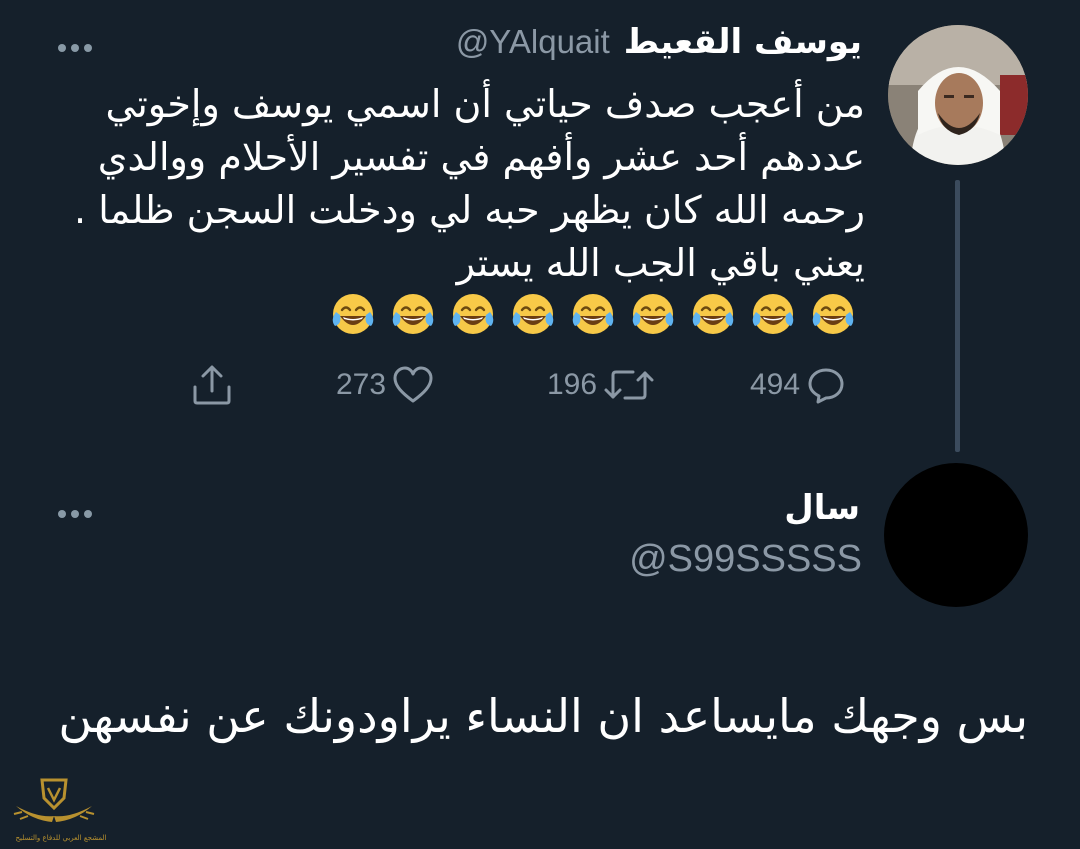  I want to click on heart-icon, so click(413, 384).